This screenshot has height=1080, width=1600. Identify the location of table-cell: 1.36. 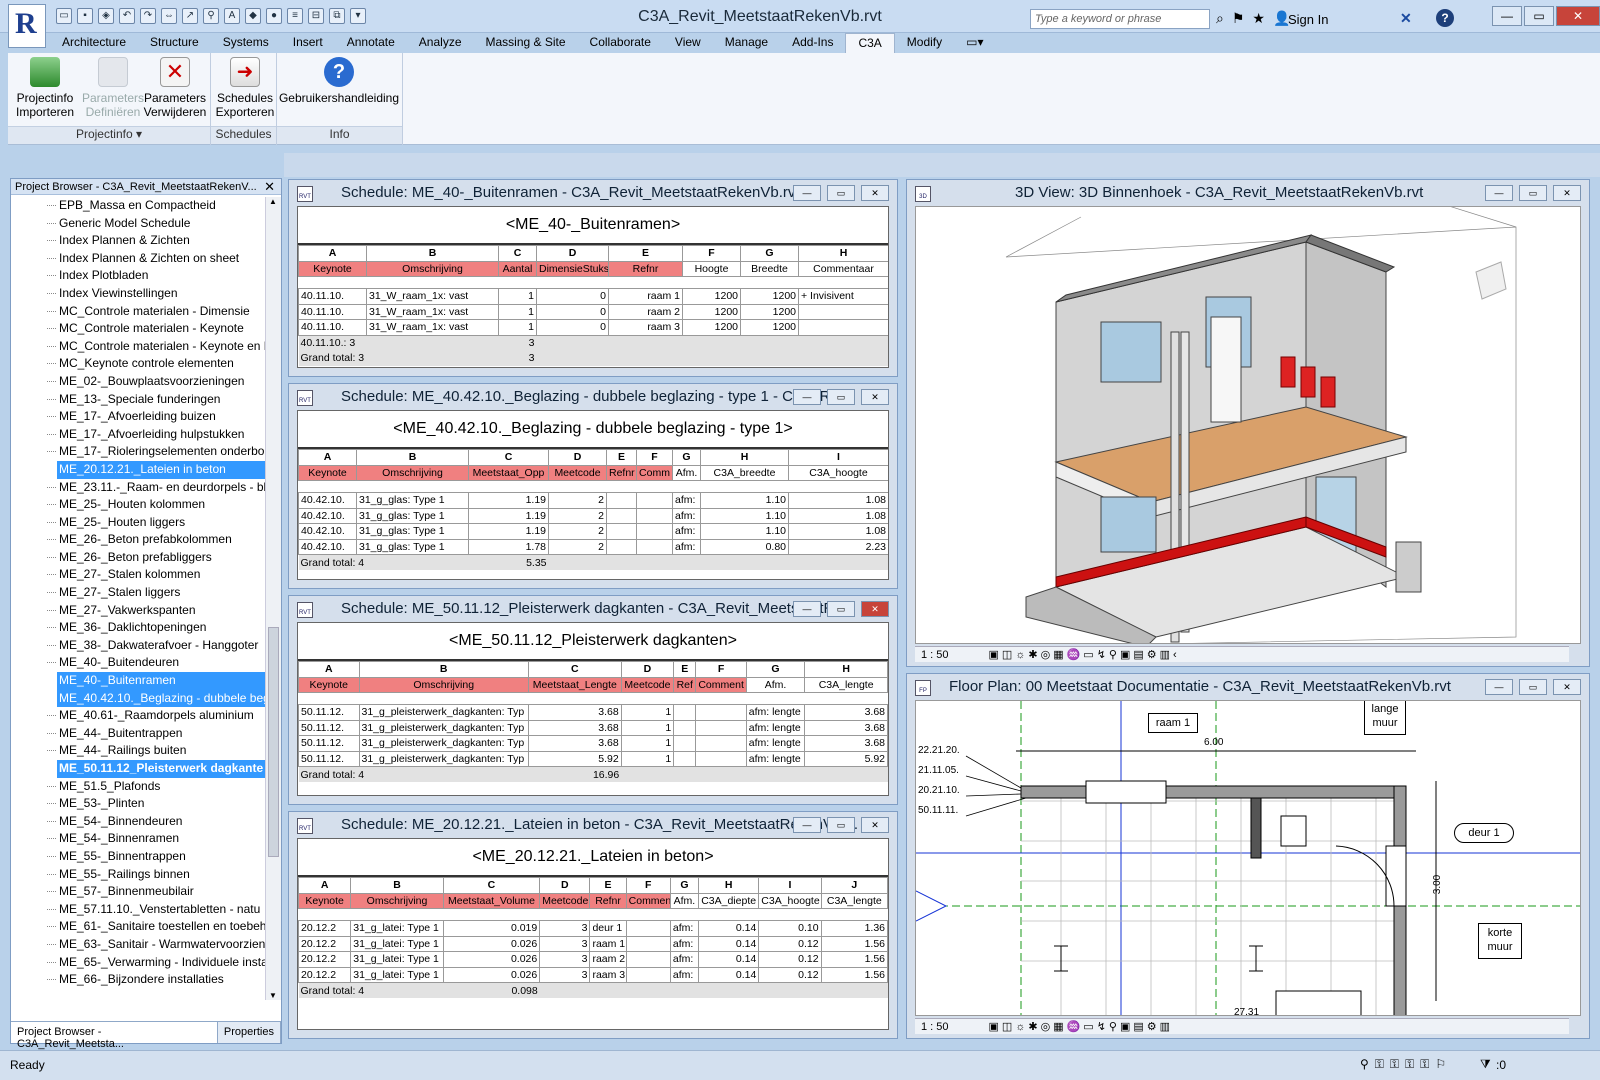
(854, 928).